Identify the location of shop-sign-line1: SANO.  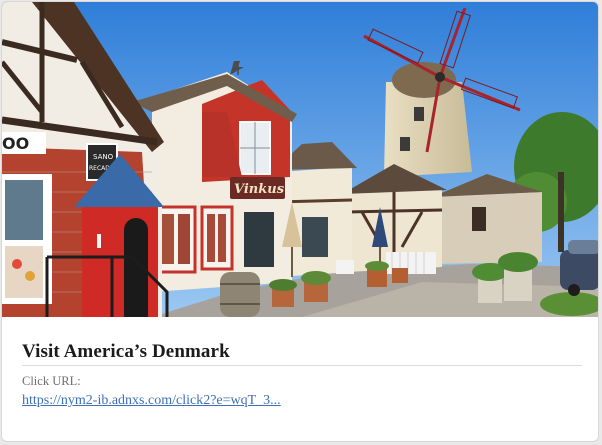
(103, 157).